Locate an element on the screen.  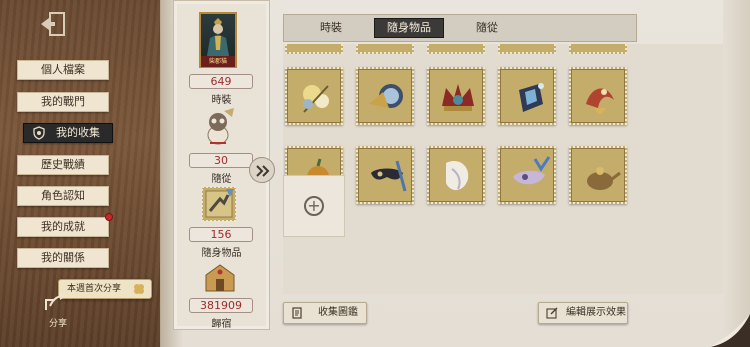
plus-icon: + is located at coordinates (314, 206).